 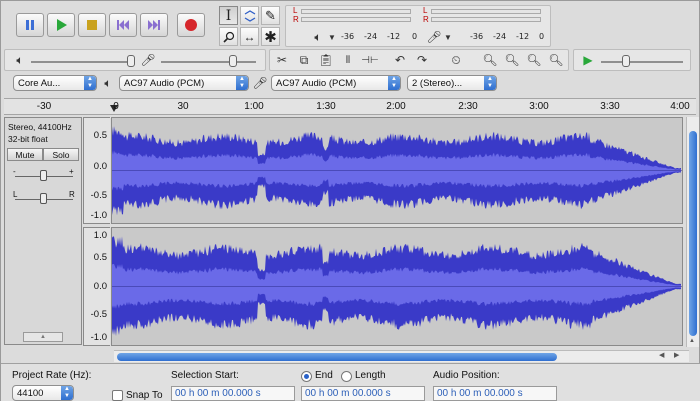 I want to click on play-scale-4: 0, so click(x=415, y=36).